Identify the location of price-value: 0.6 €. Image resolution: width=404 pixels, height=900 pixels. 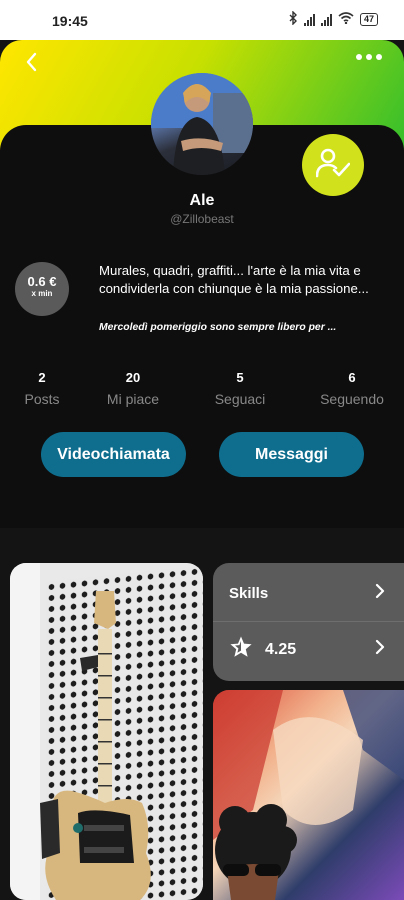
(42, 281).